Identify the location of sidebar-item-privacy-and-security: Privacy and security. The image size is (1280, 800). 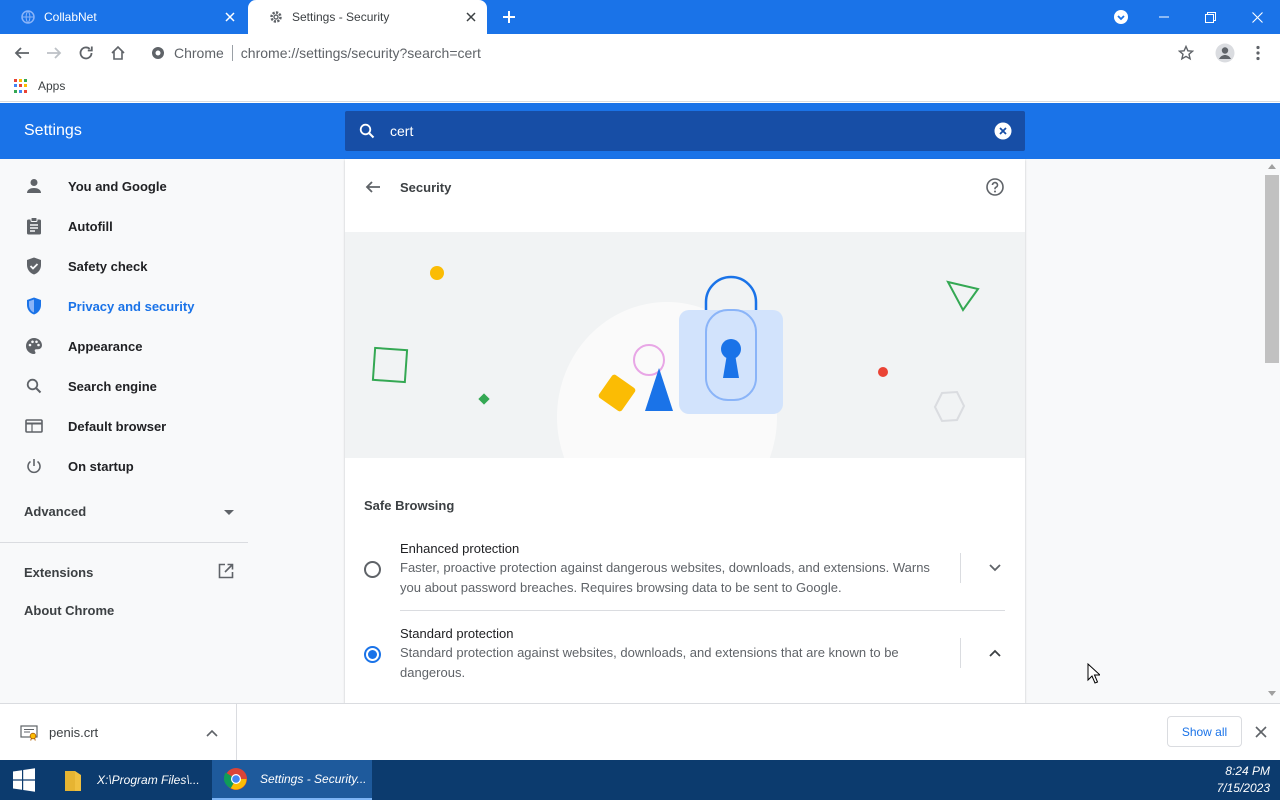
(124, 306).